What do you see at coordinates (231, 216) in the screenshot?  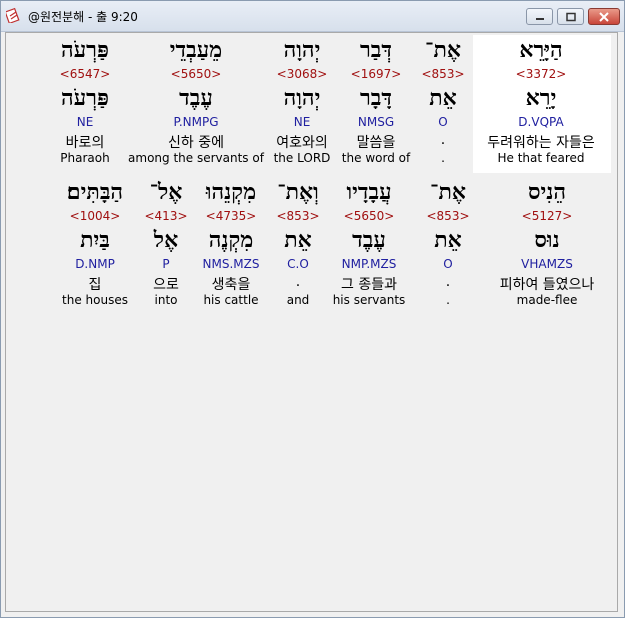 I see `strong-number: <4735>` at bounding box center [231, 216].